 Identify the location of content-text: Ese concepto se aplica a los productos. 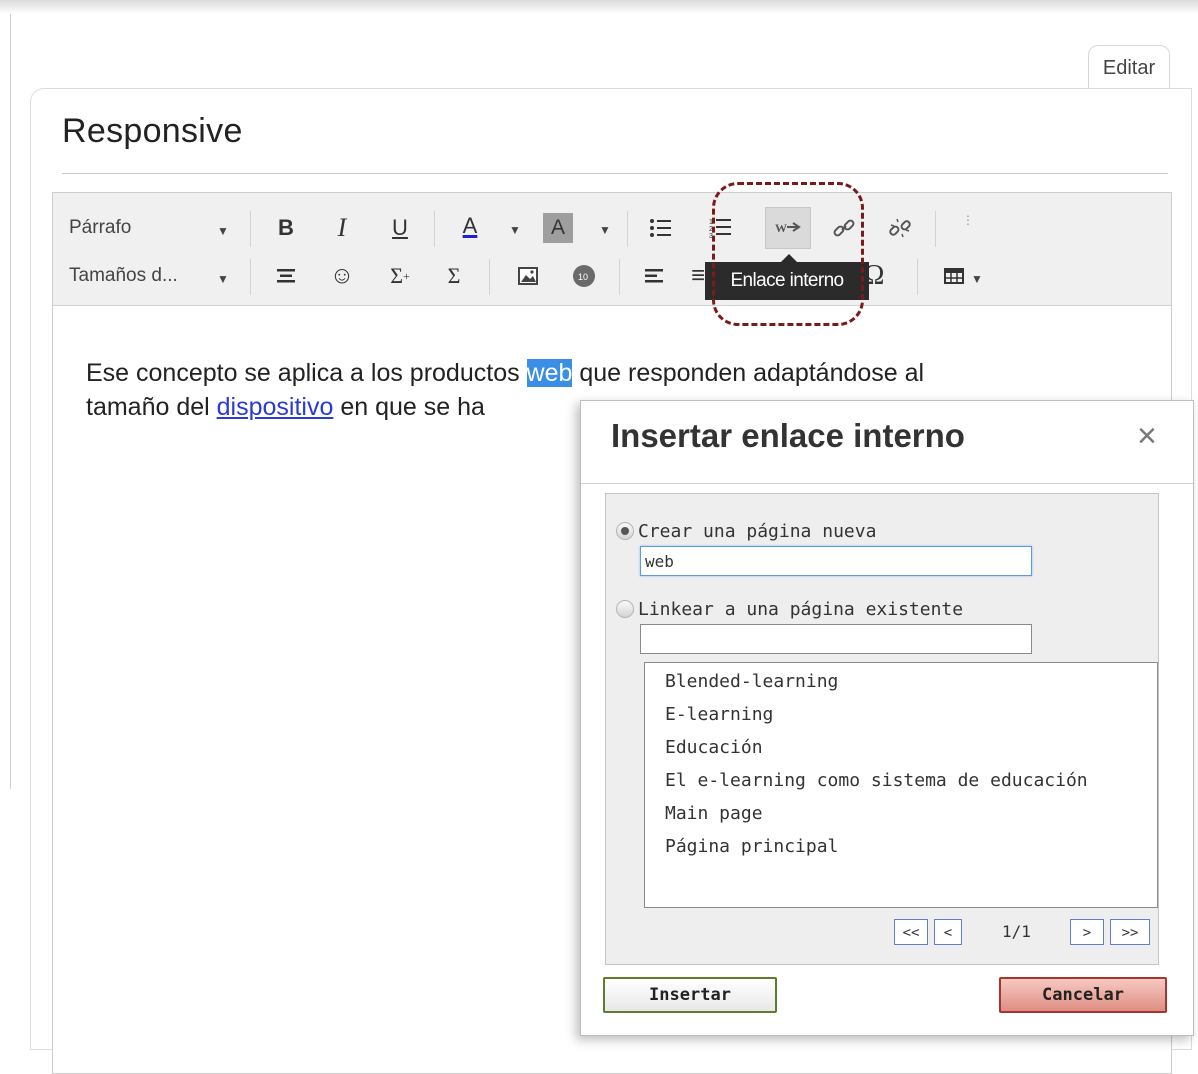
(306, 373).